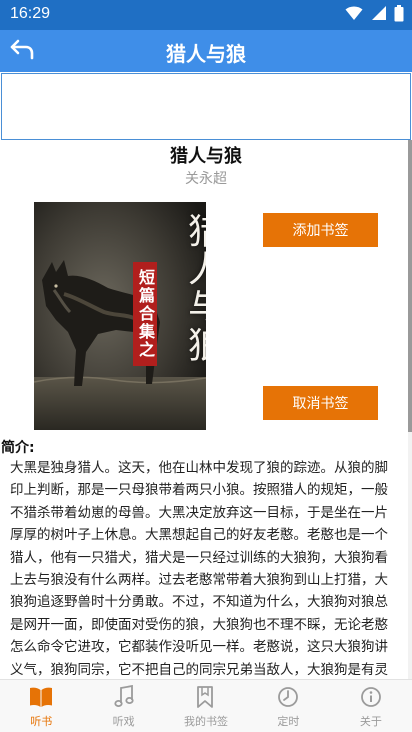  I want to click on book-title: 猎人与狼, so click(206, 156).